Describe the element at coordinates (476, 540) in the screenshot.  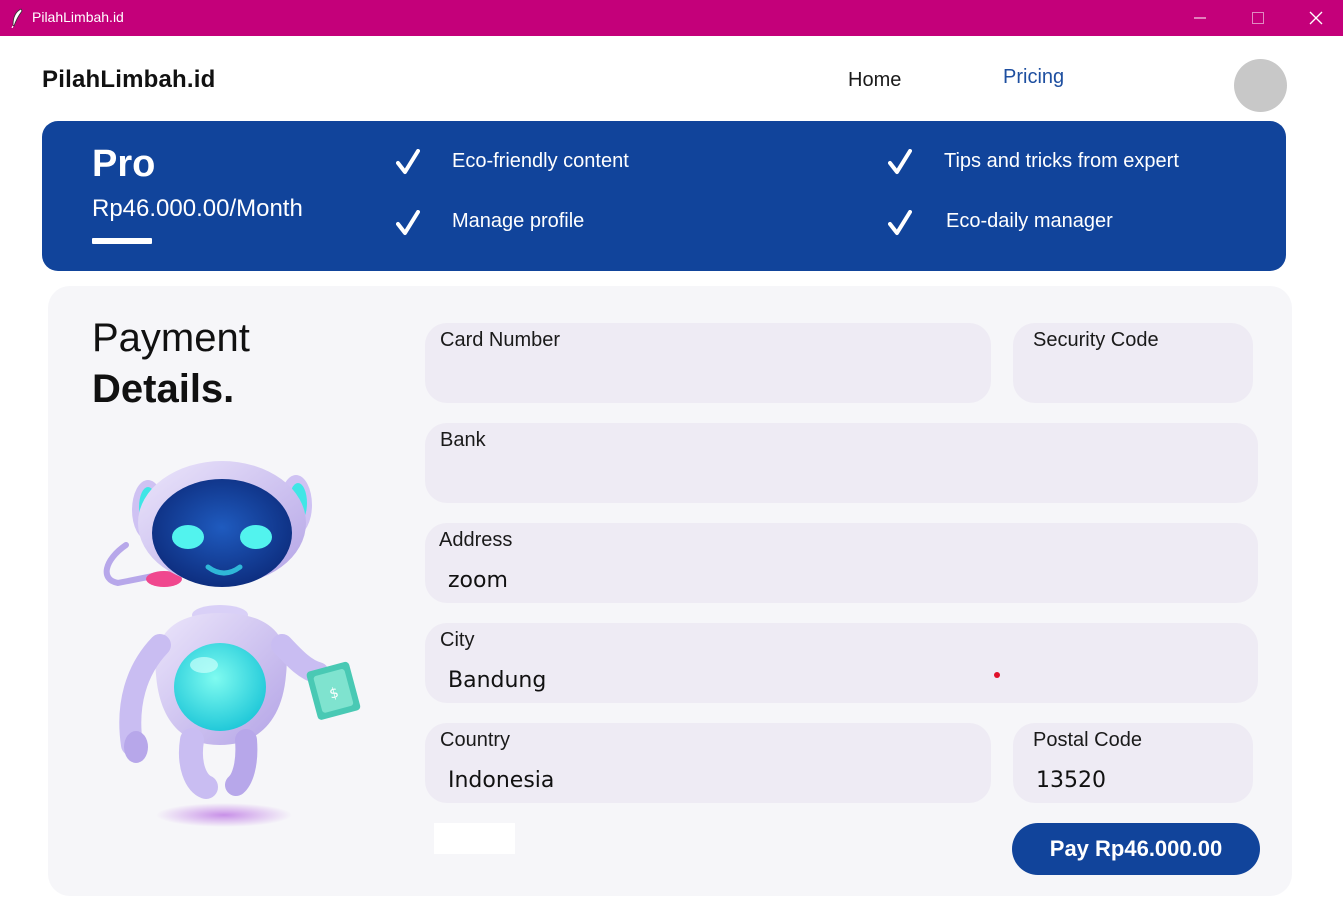
I see `address-label: Address` at that location.